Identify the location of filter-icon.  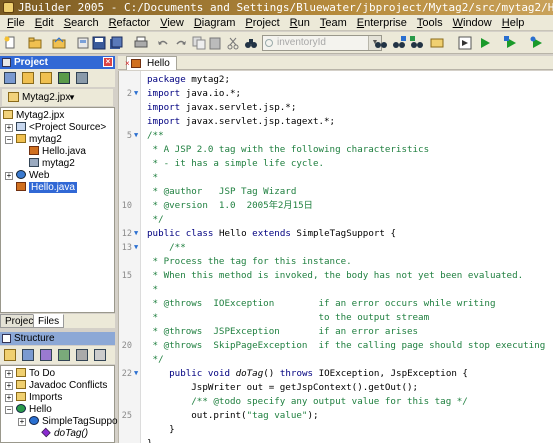
(28, 355).